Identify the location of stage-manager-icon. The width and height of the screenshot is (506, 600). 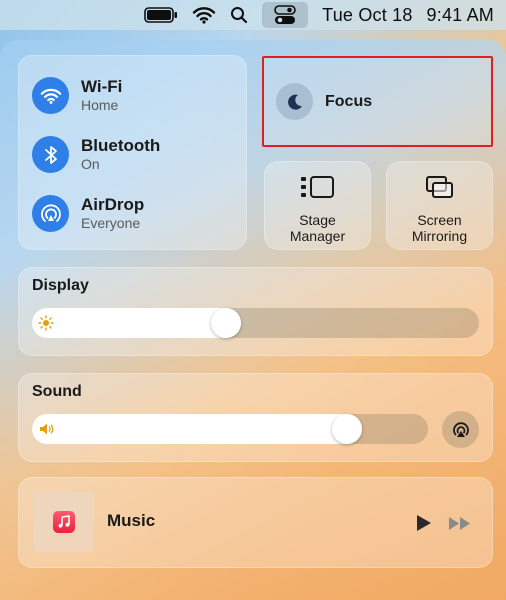
(317, 187).